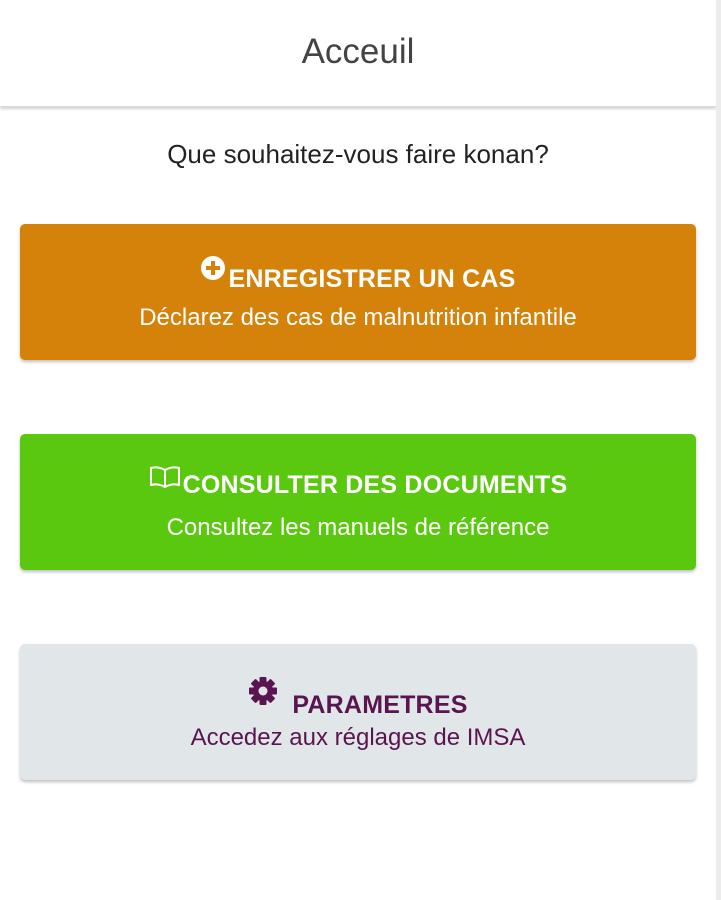 This screenshot has width=721, height=900. What do you see at coordinates (358, 737) in the screenshot?
I see `settings-subtitle: Accedez aux réglages de IMSA` at bounding box center [358, 737].